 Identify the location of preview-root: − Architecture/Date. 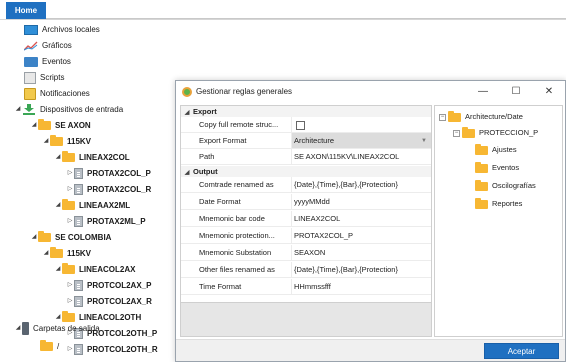
(481, 117).